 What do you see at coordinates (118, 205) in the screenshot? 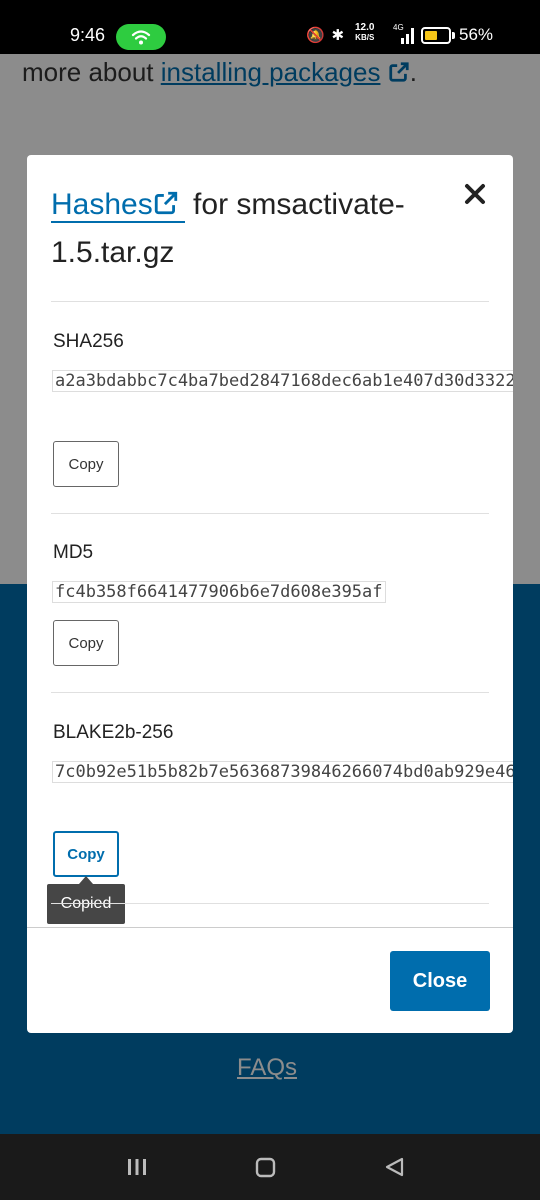
I see `hashes-help-link: Hashes` at bounding box center [118, 205].